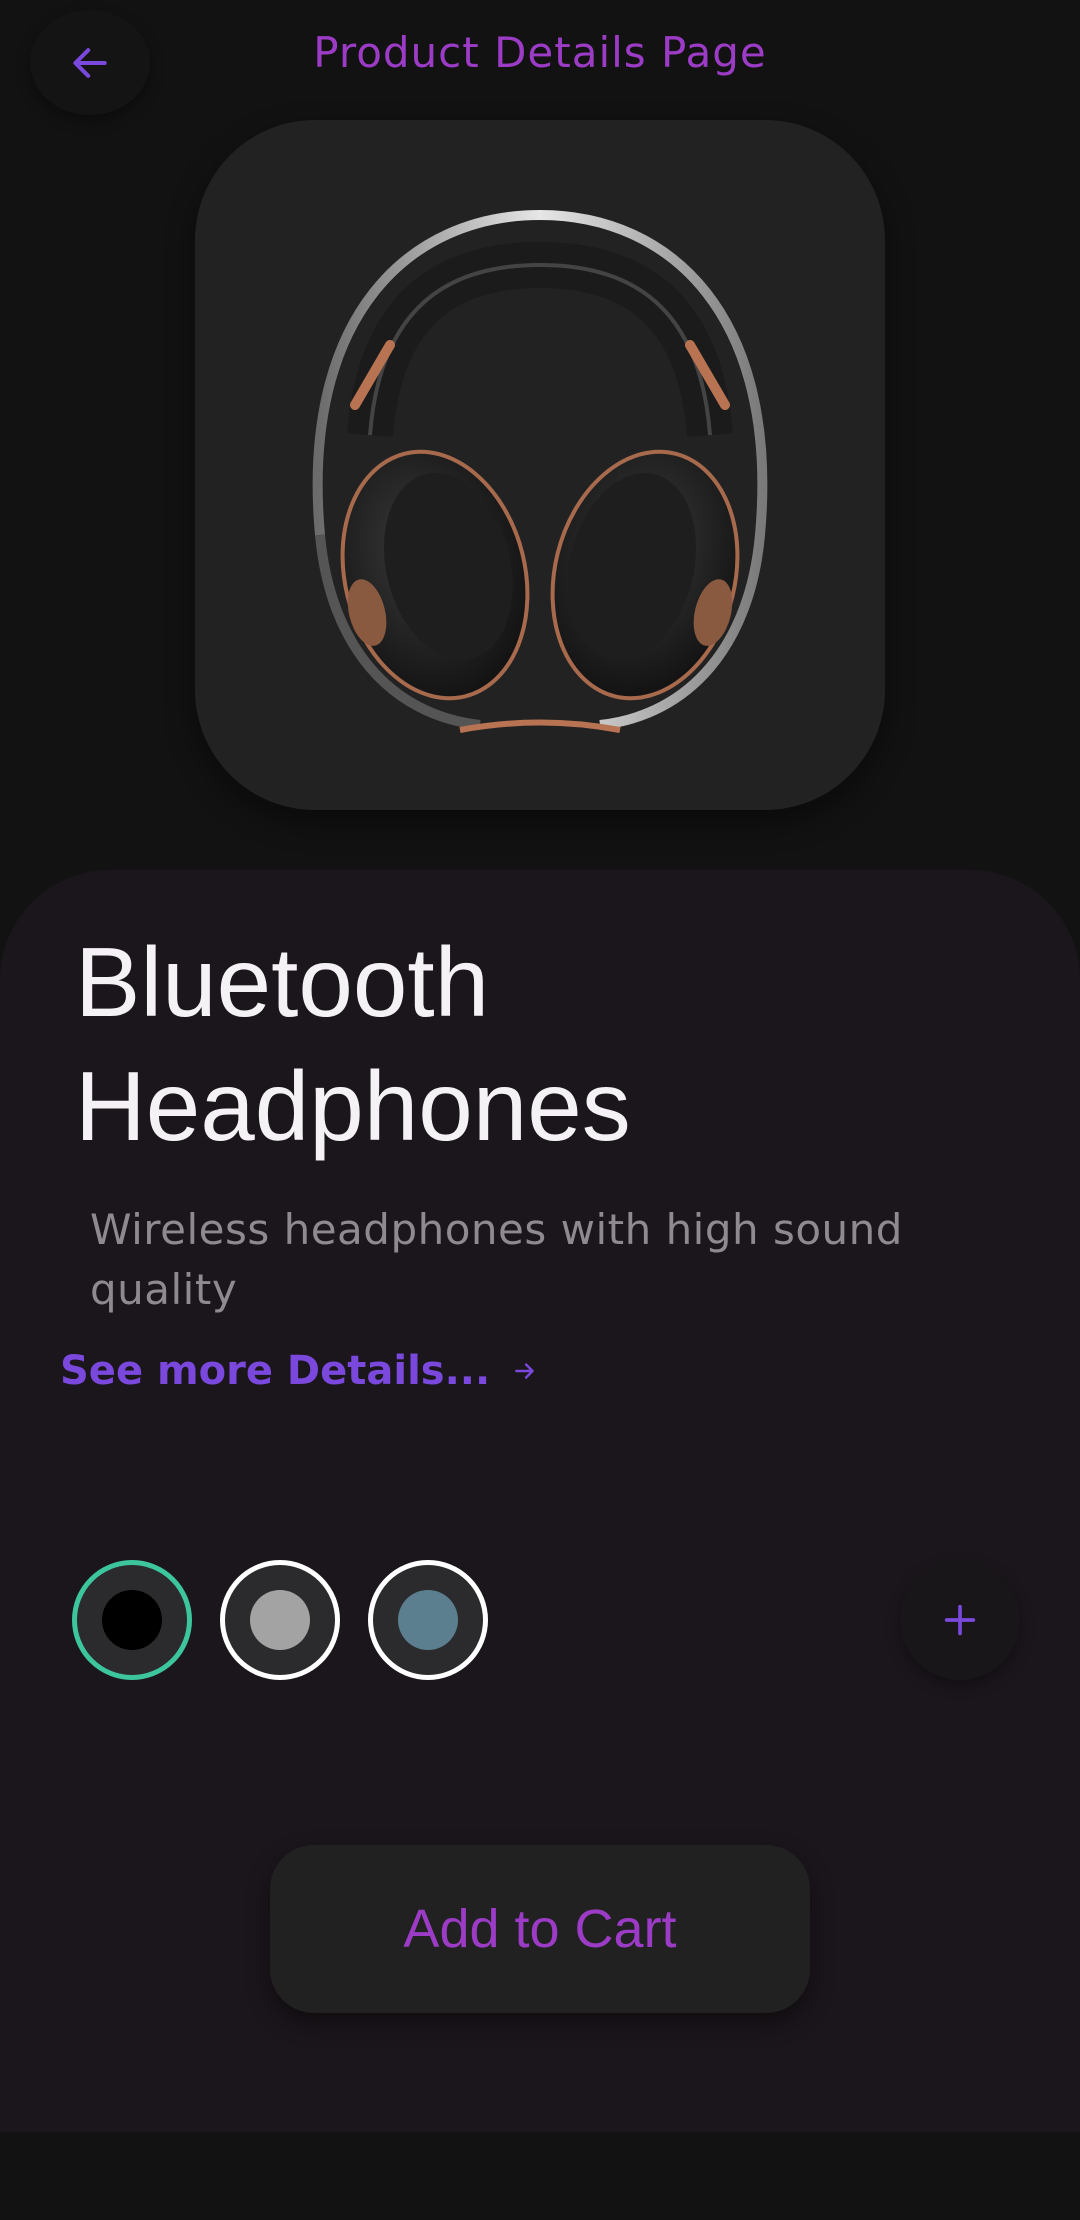 The width and height of the screenshot is (1080, 2220). I want to click on add-quantity-button, so click(960, 1620).